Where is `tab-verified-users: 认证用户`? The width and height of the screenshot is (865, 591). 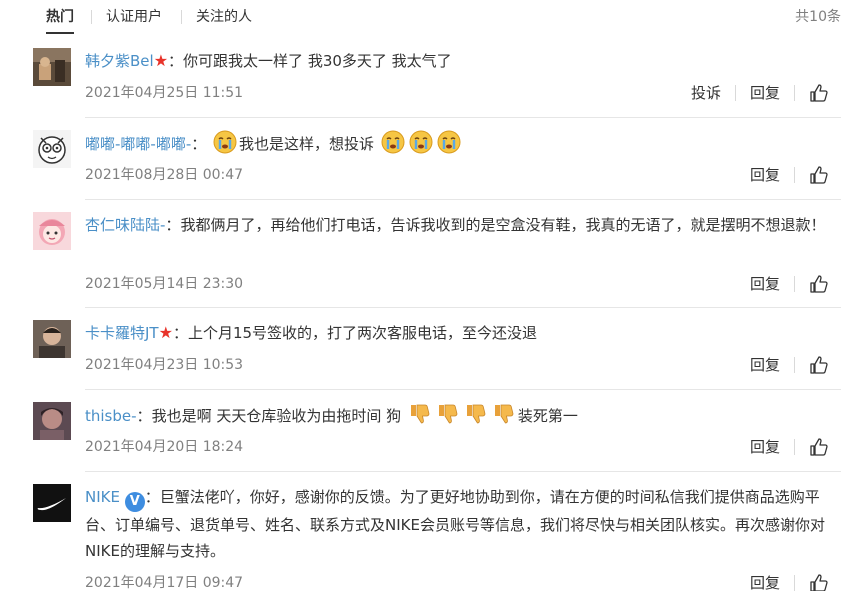 tab-verified-users: 认证用户 is located at coordinates (134, 17).